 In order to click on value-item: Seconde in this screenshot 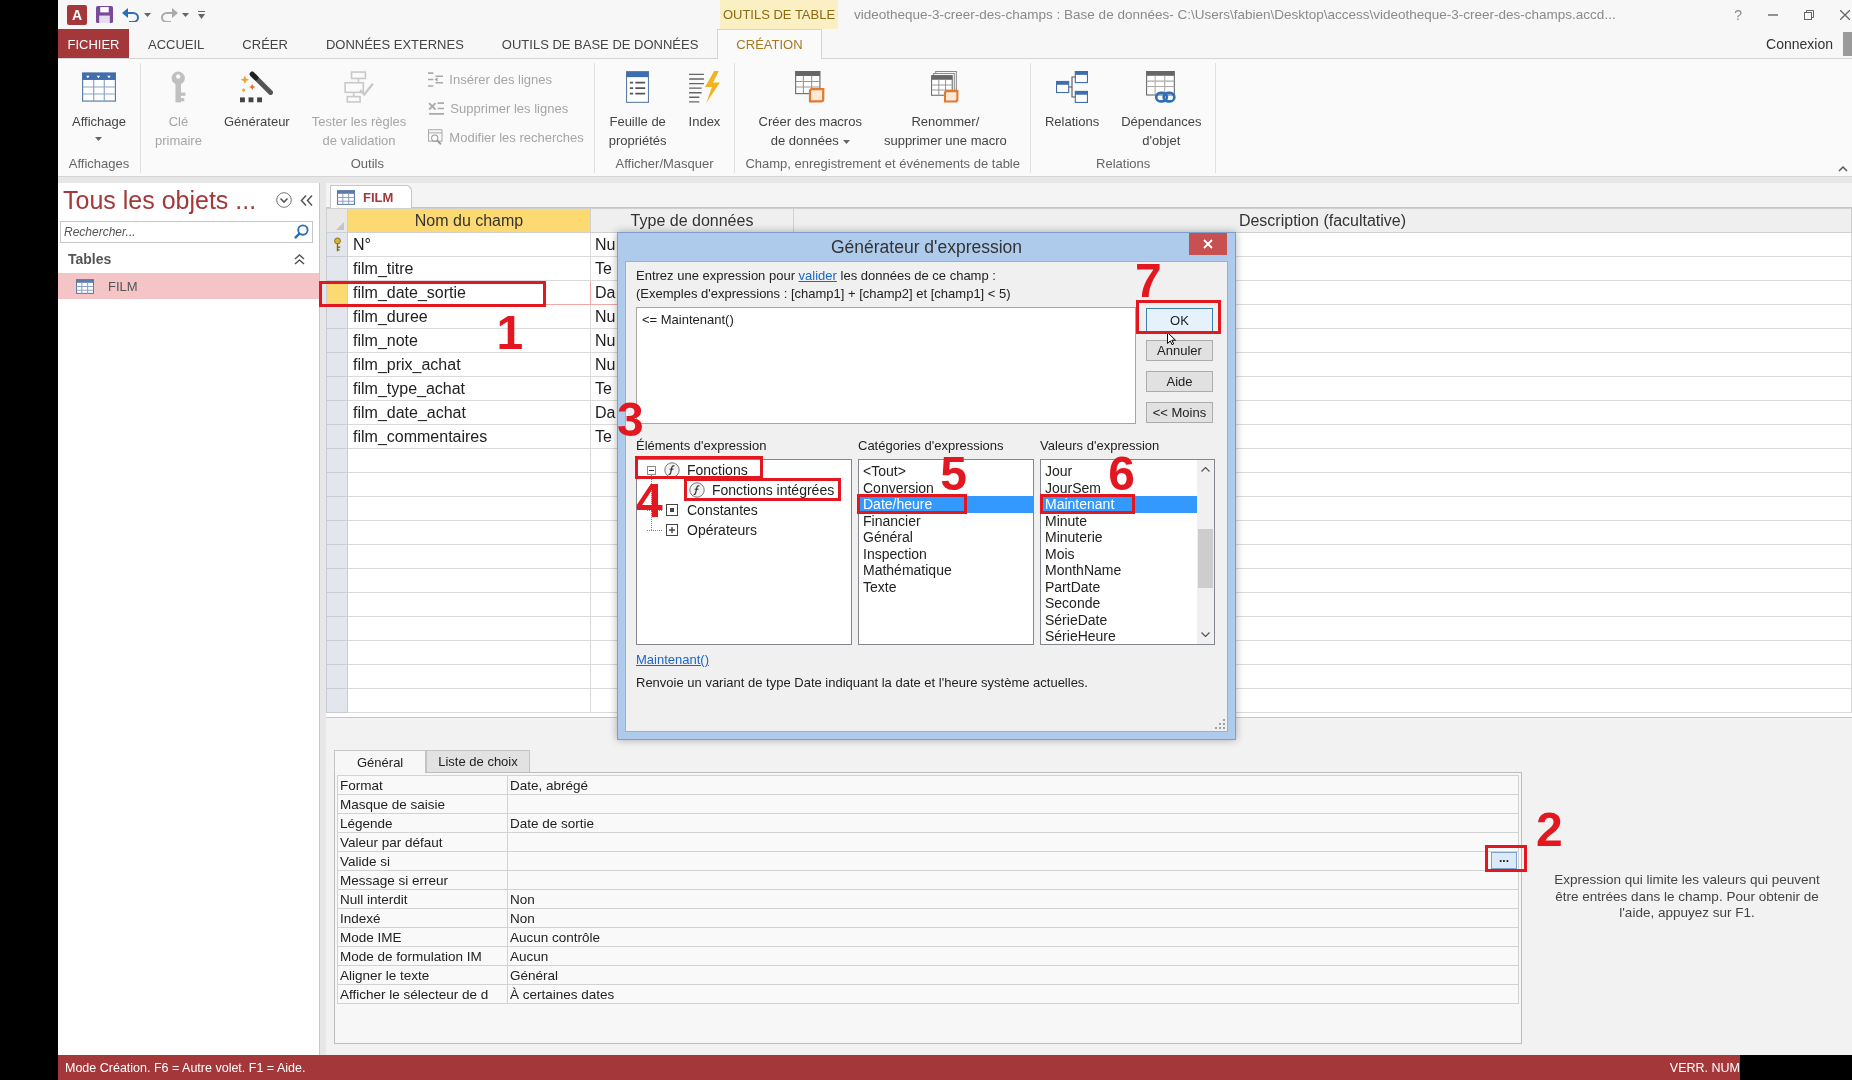, I will do `click(1072, 603)`.